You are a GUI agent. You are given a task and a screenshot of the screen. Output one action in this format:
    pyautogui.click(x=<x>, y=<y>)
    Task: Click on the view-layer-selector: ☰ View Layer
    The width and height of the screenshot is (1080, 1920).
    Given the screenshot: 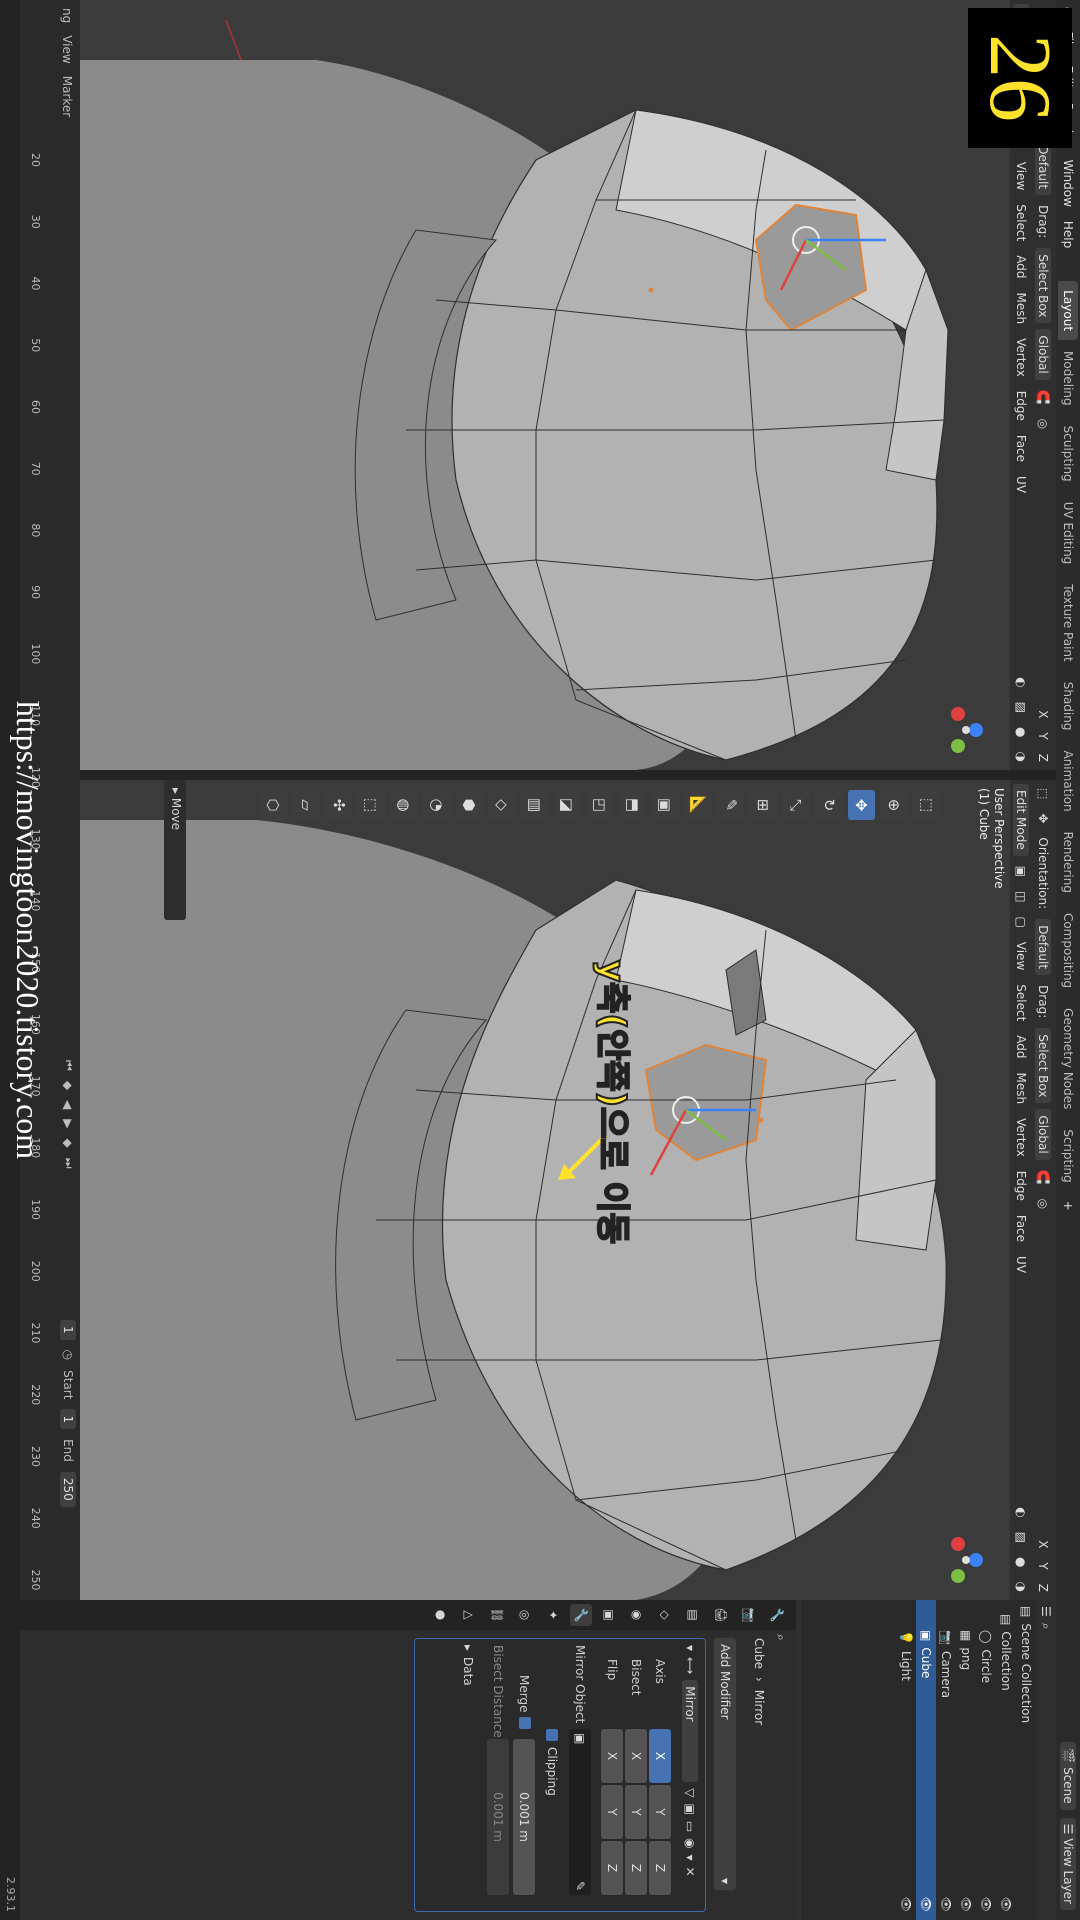 What is the action you would take?
    pyautogui.click(x=1068, y=1863)
    